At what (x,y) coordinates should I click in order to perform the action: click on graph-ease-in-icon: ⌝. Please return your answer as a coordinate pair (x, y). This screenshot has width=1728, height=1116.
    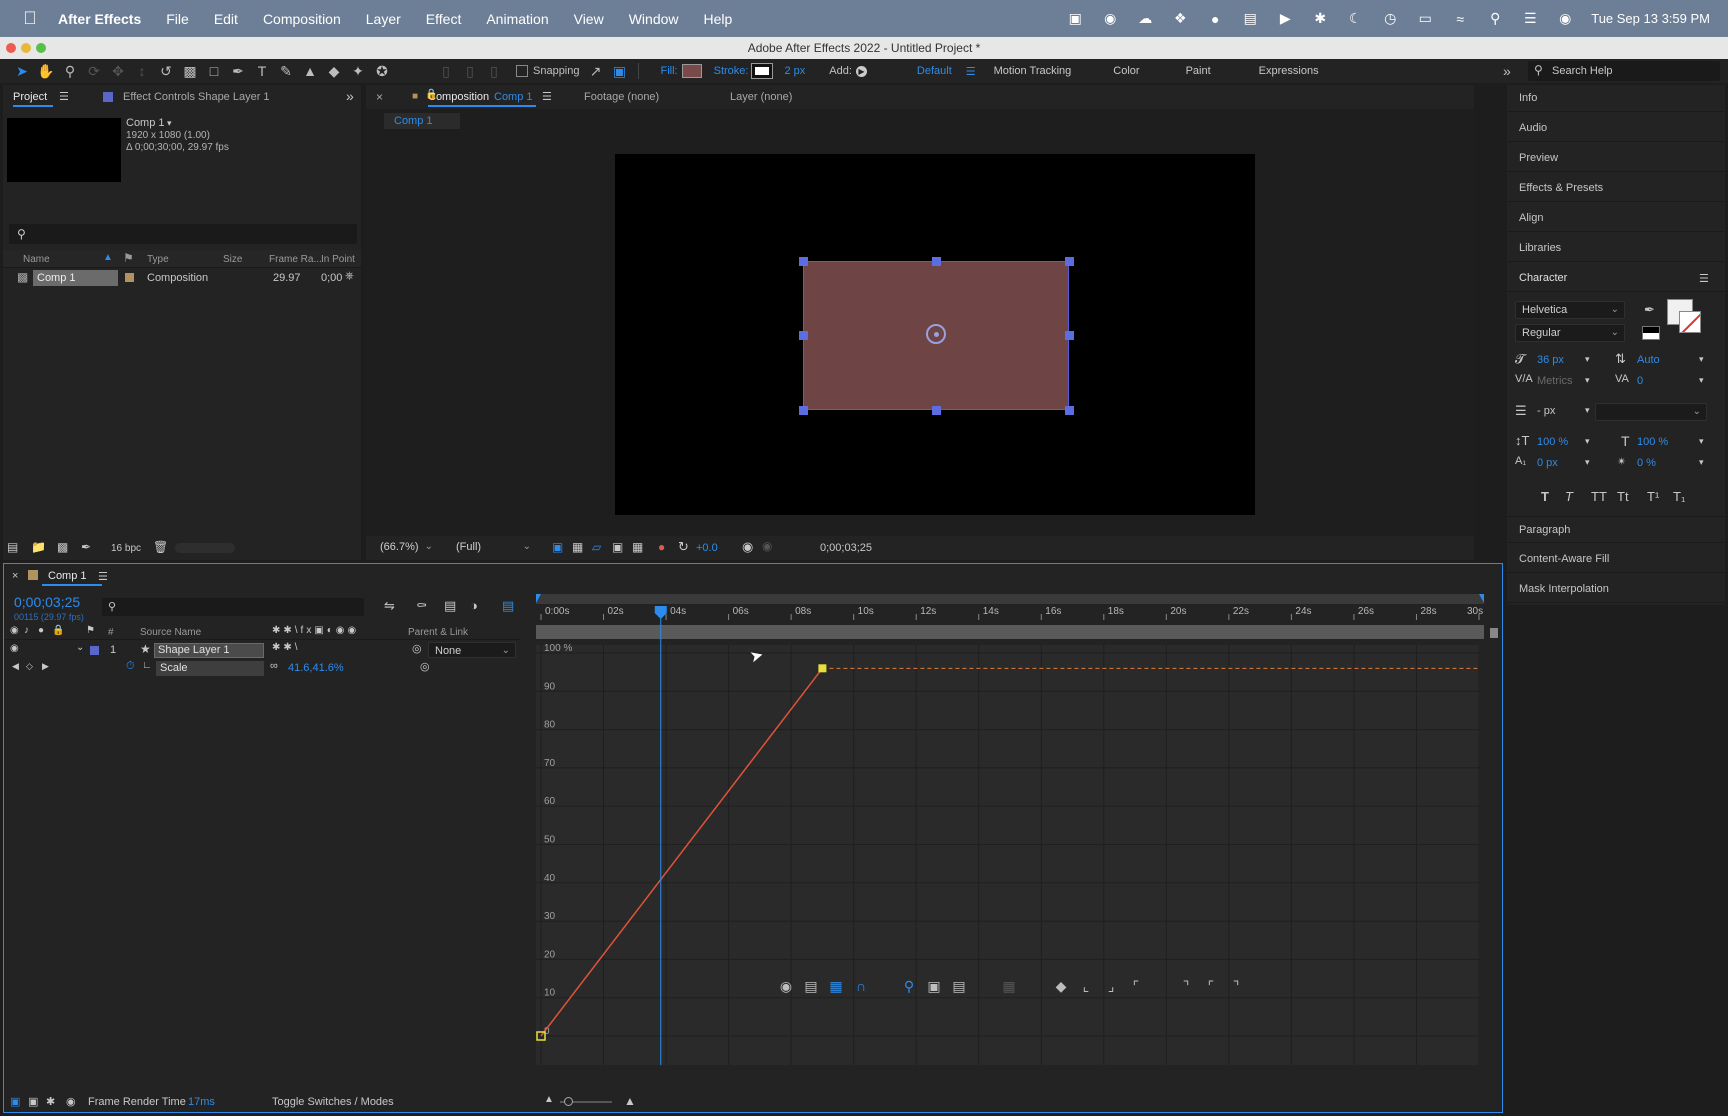
    Looking at the image, I should click on (1186, 986).